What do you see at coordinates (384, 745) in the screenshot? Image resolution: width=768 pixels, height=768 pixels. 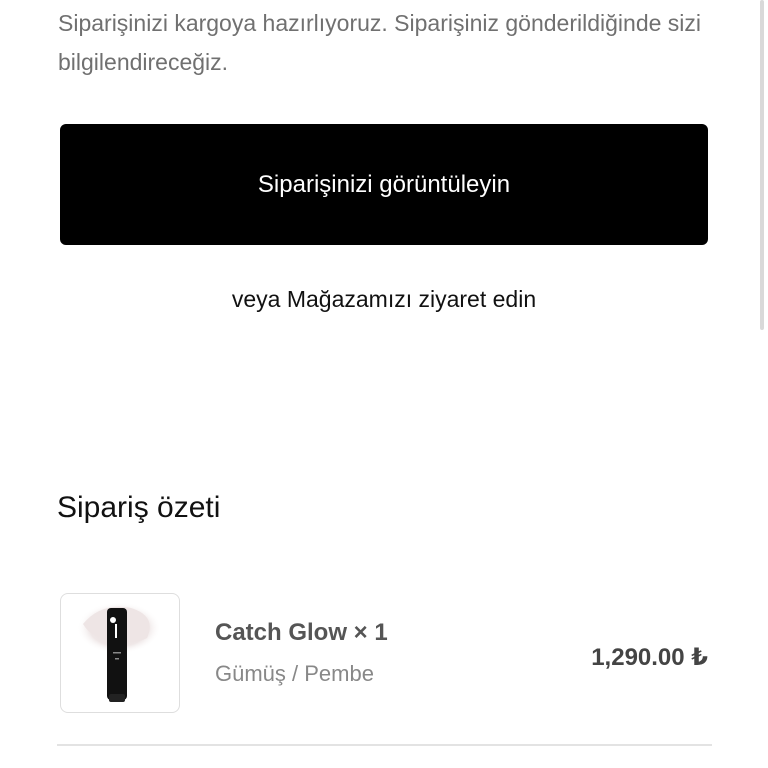 I see `summary-divider` at bounding box center [384, 745].